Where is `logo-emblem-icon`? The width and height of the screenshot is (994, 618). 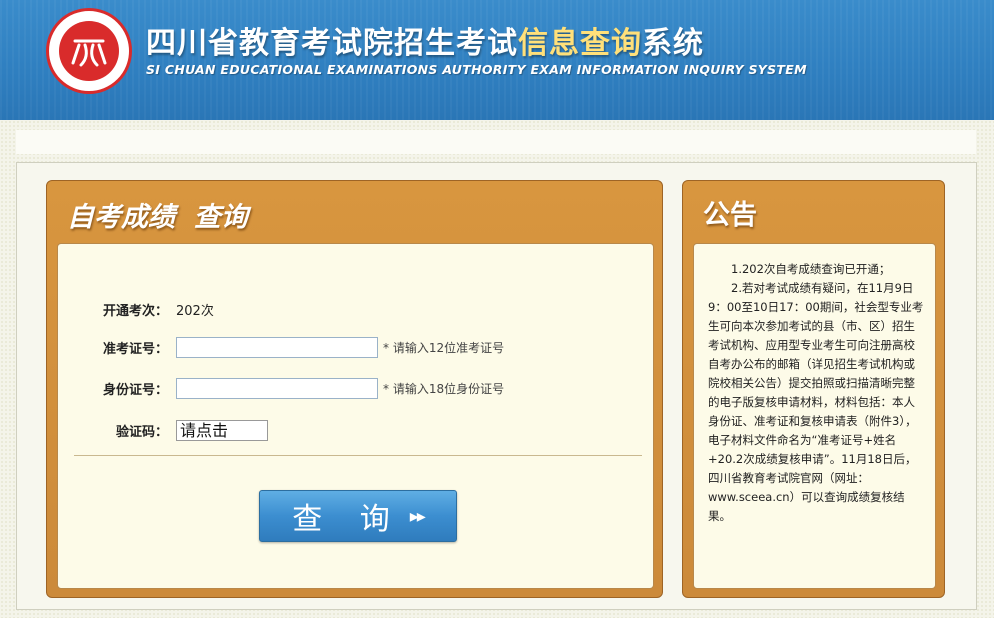
logo-emblem-icon is located at coordinates (89, 51).